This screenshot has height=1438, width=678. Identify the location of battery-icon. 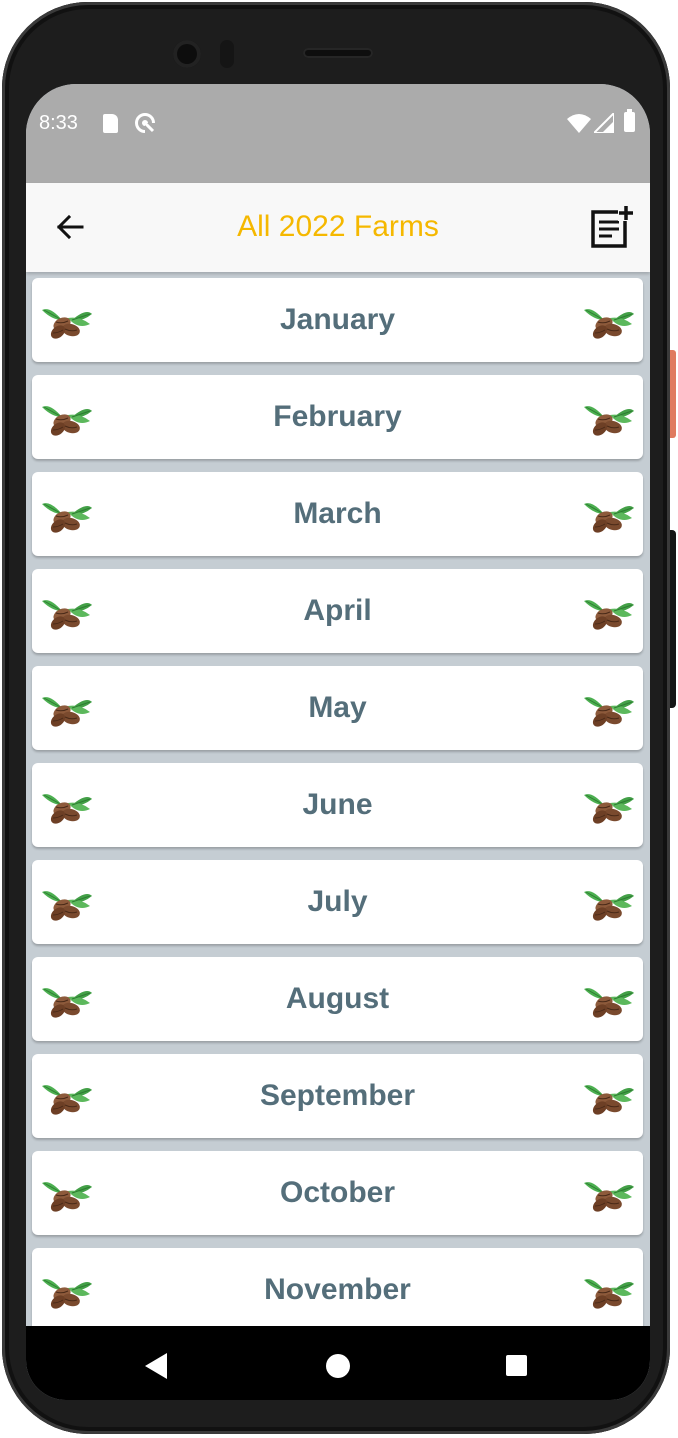
(629, 120).